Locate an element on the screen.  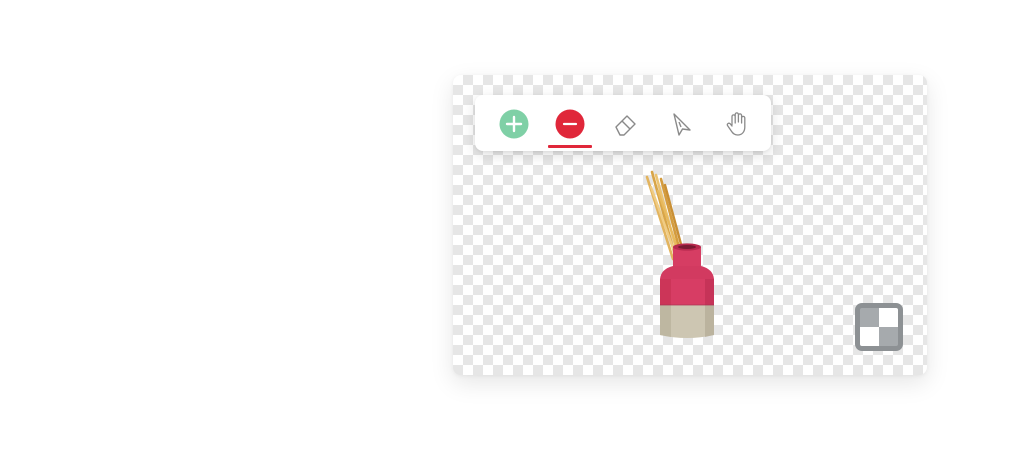
checkerboard-icon is located at coordinates (879, 327).